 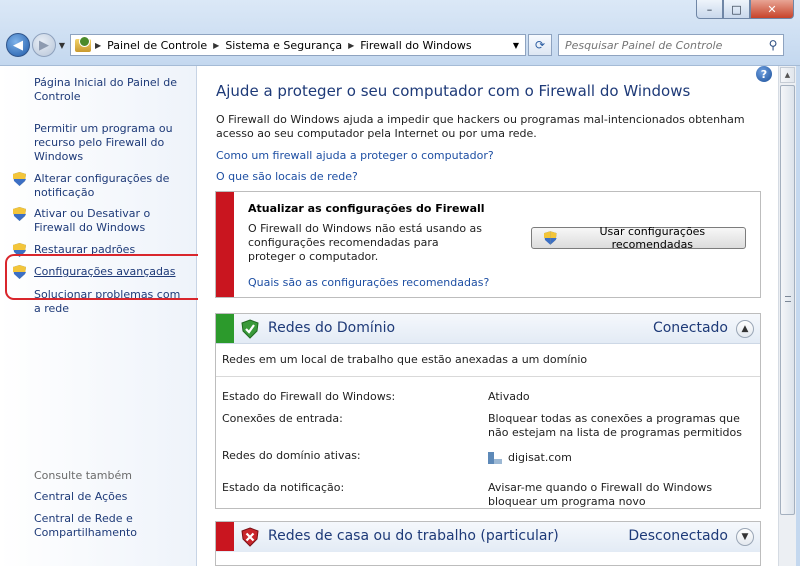 What do you see at coordinates (764, 74) in the screenshot?
I see `help-icon: ?` at bounding box center [764, 74].